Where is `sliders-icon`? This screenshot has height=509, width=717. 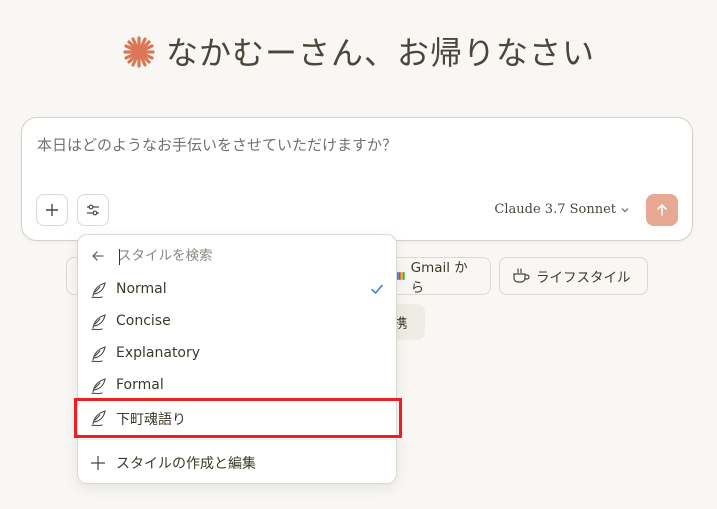
sliders-icon is located at coordinates (93, 210).